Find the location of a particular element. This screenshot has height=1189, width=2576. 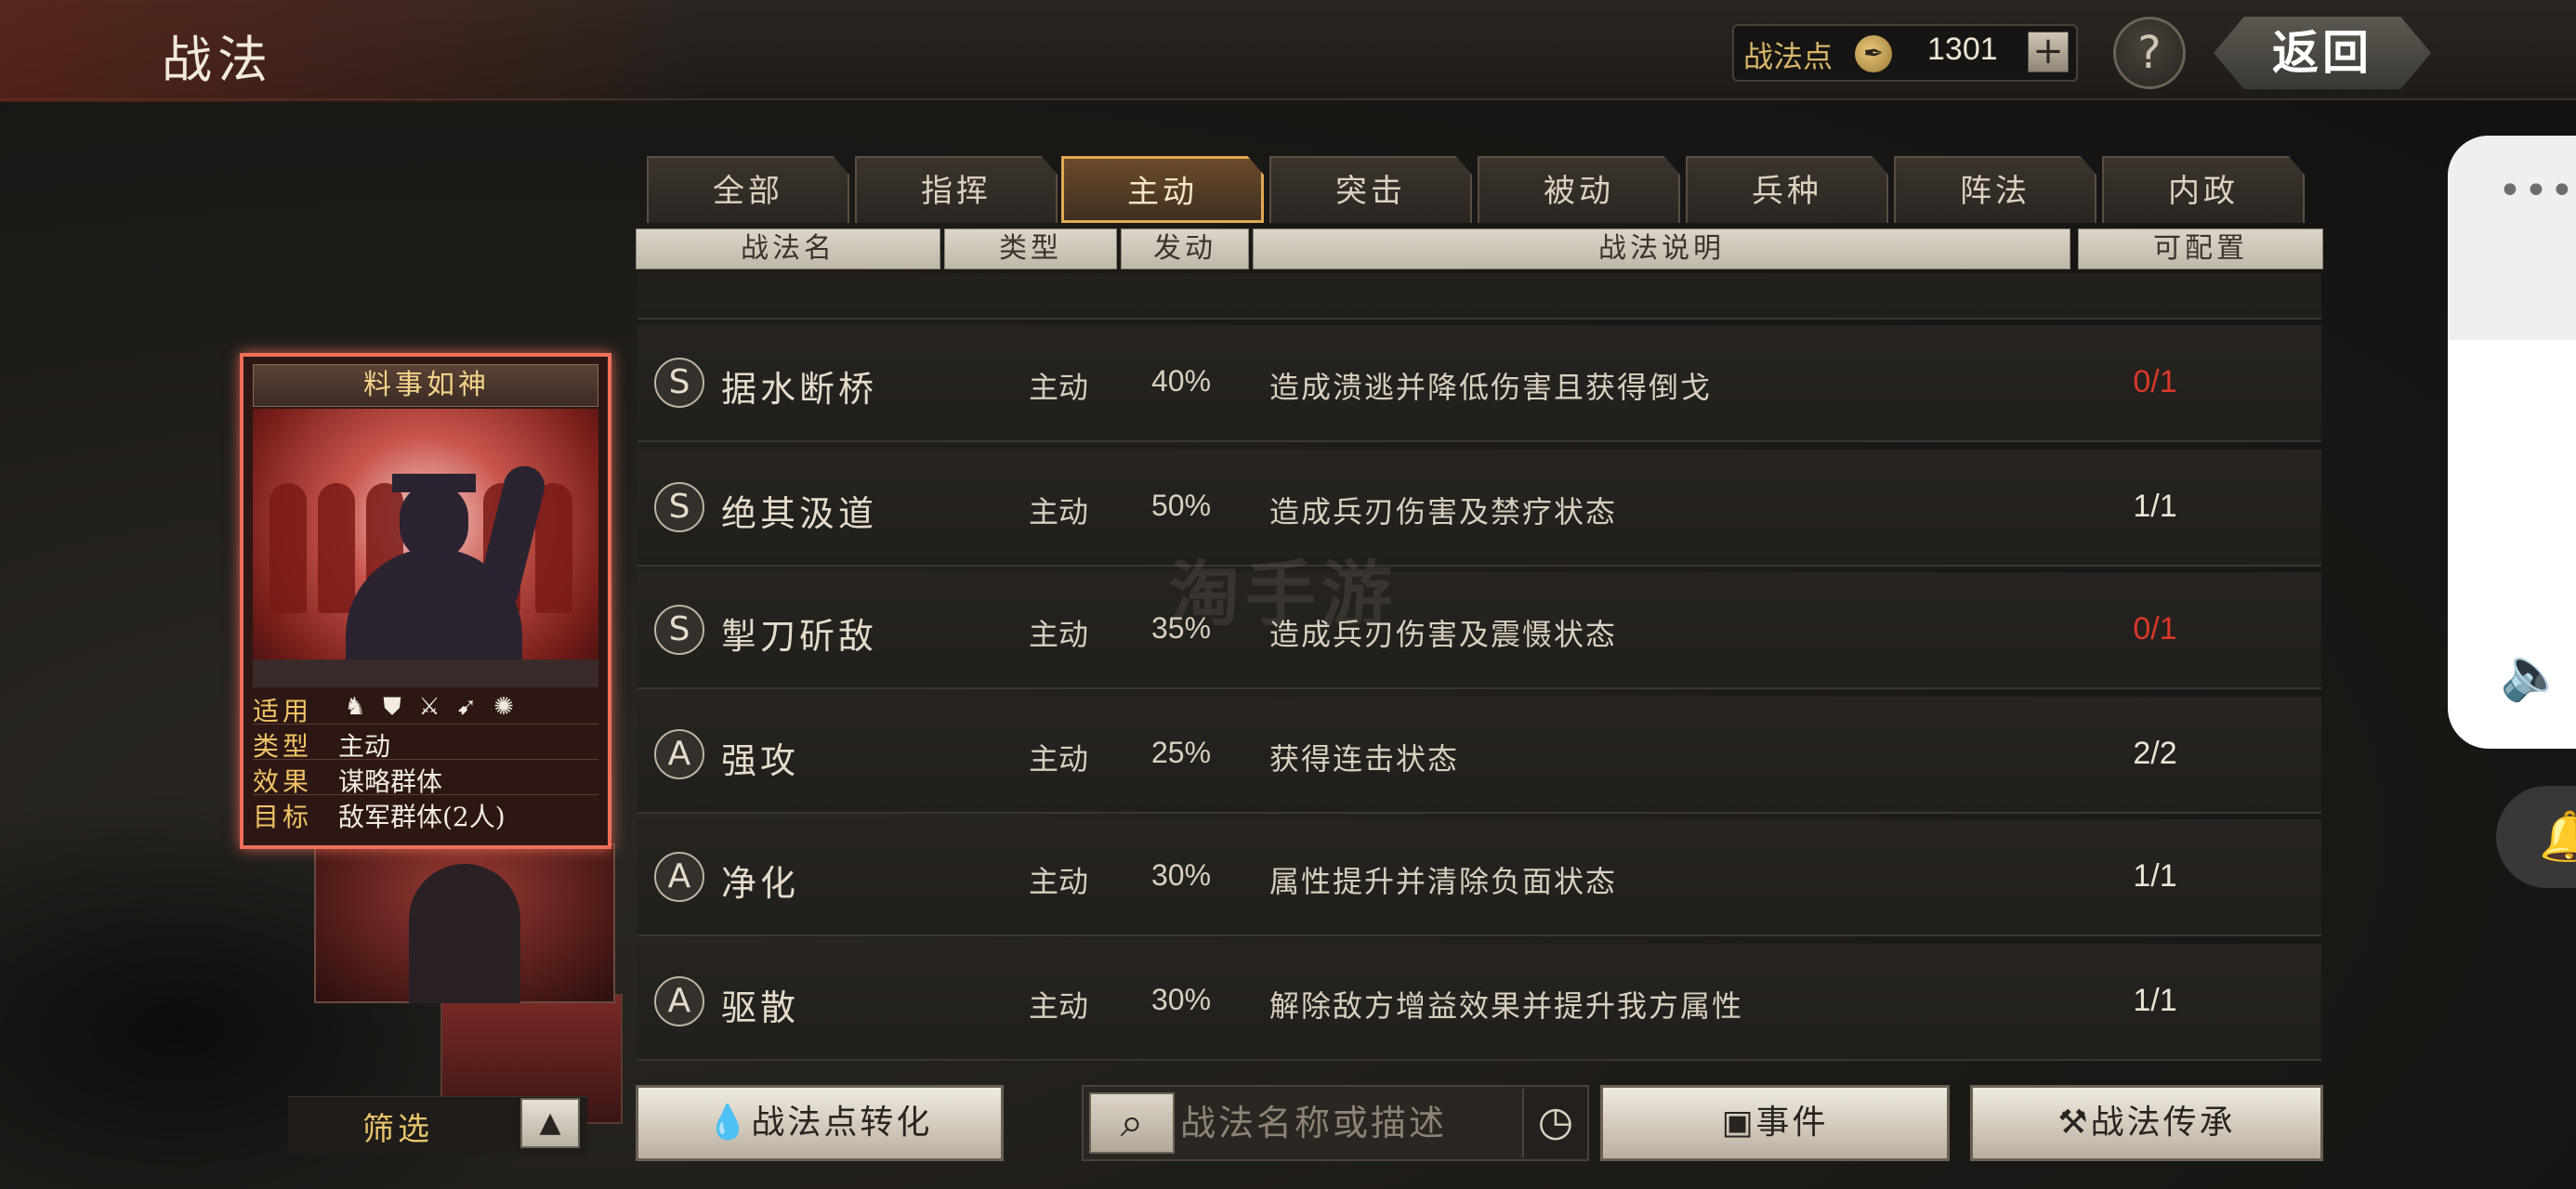

search-icon: ⌕ is located at coordinates (1132, 1123).